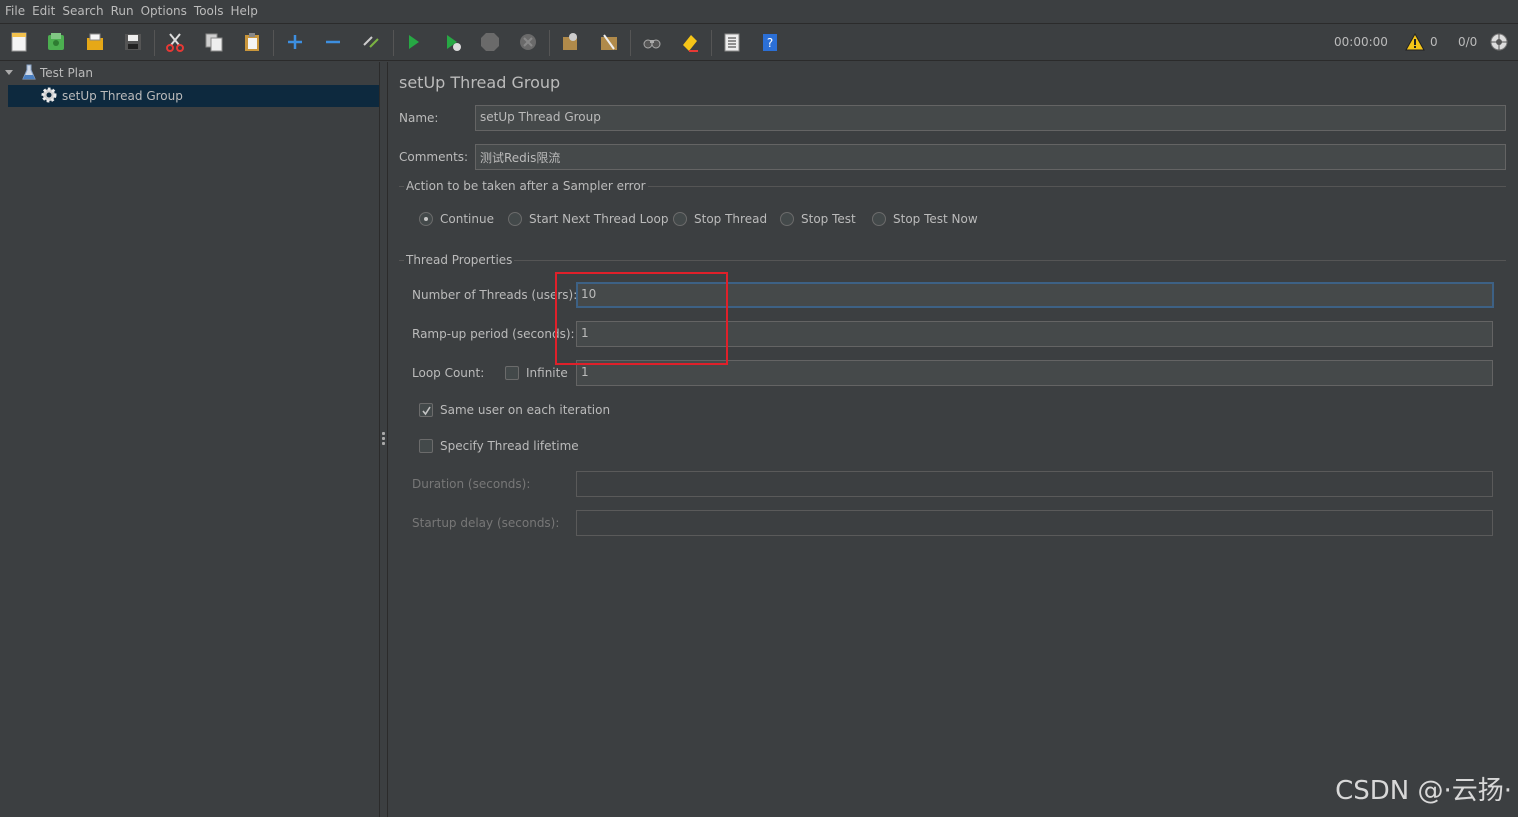  What do you see at coordinates (1423, 791) in the screenshot?
I see `watermark: CSDN @·云扬·` at bounding box center [1423, 791].